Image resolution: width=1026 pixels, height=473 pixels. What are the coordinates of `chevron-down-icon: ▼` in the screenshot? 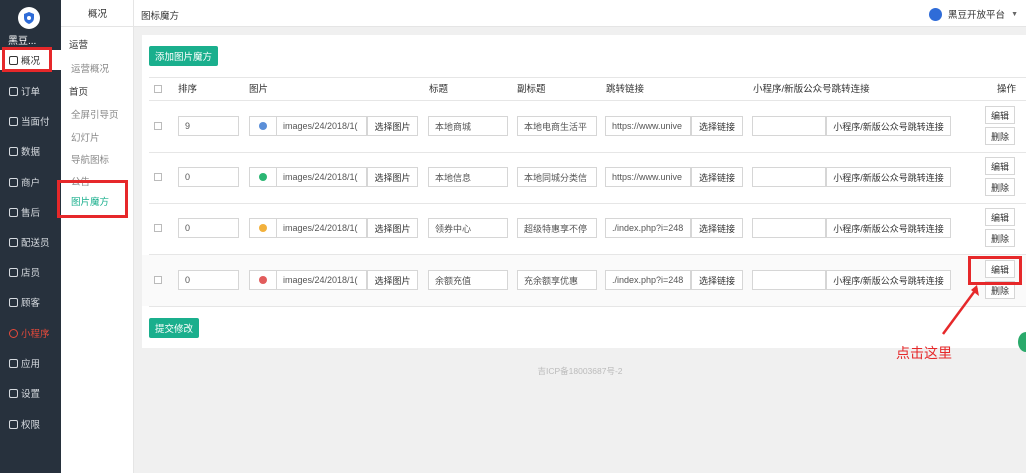 It's located at (1014, 14).